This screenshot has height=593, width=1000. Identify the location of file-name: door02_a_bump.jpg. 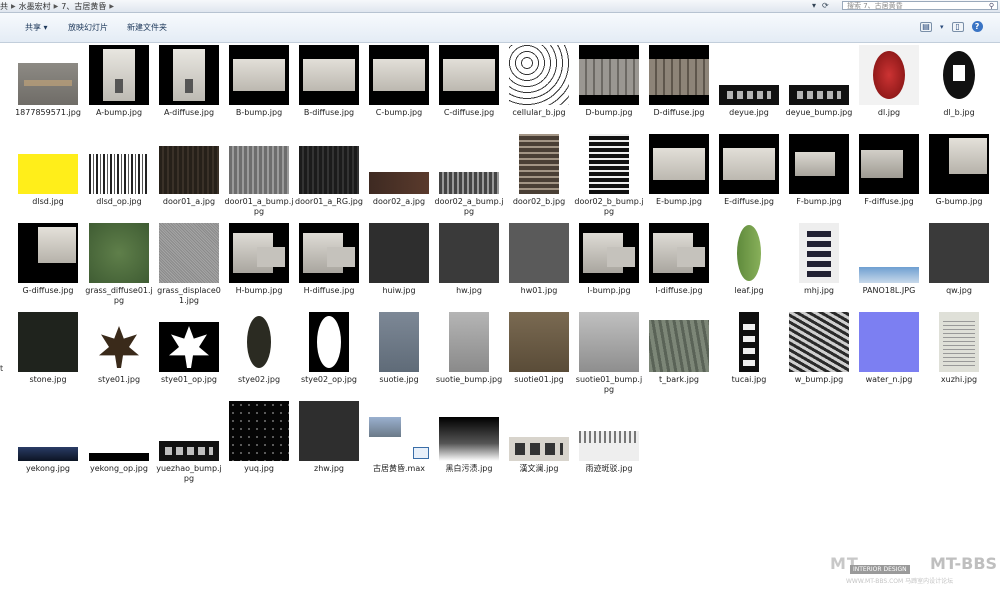
(469, 206).